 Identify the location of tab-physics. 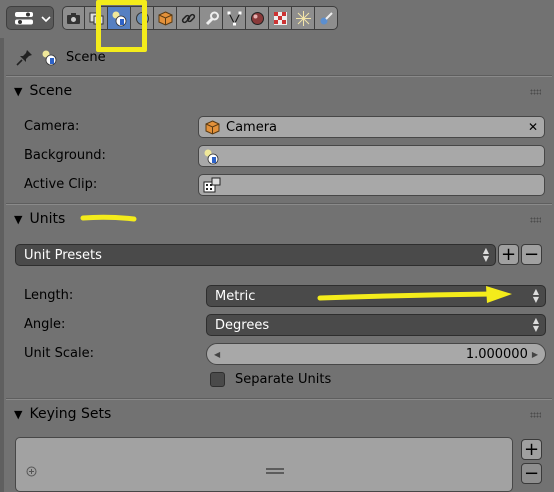
(326, 18).